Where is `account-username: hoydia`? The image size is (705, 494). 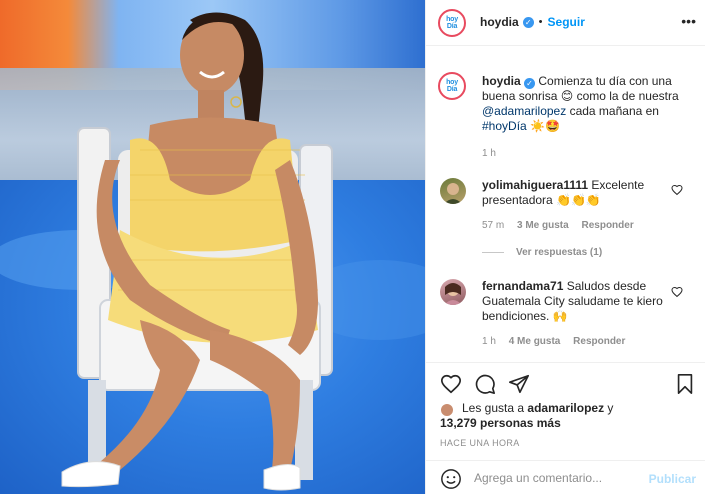
account-username: hoydia is located at coordinates (499, 22).